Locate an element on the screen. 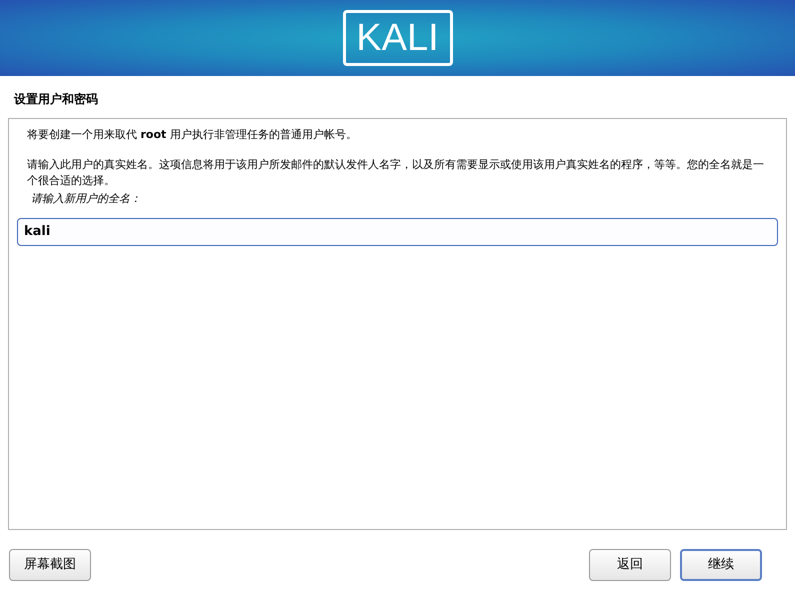  back-button: 返回 is located at coordinates (630, 565).